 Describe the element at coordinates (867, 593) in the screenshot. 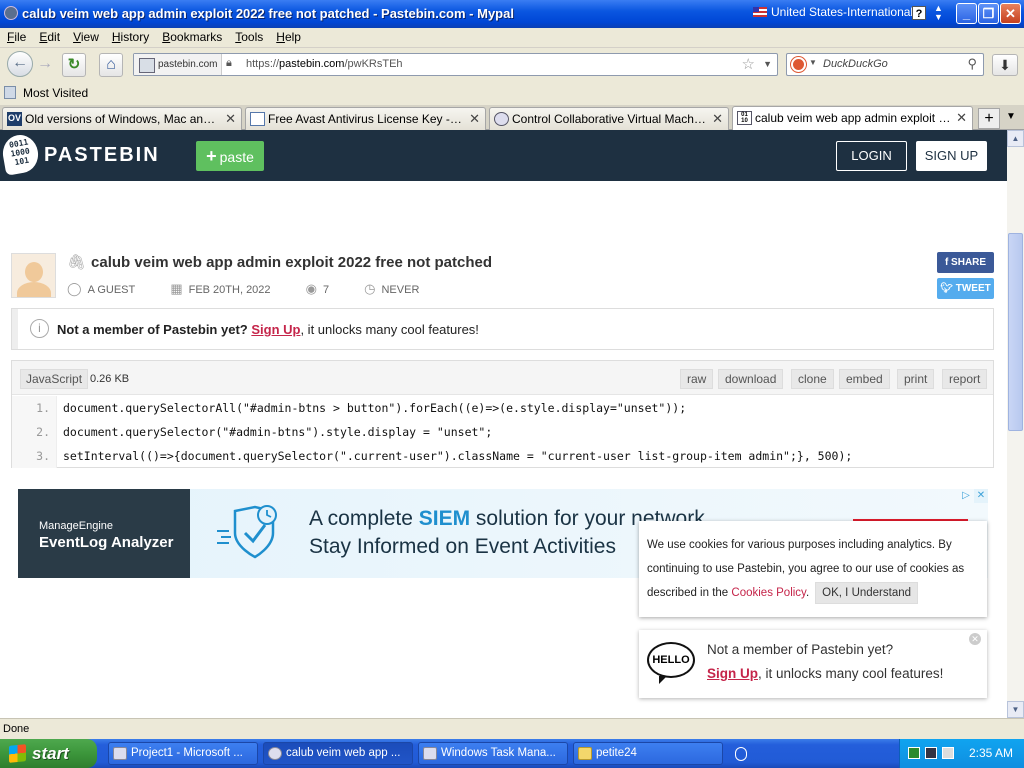

I see `cookie-accept-button: OK, I Understand` at that location.